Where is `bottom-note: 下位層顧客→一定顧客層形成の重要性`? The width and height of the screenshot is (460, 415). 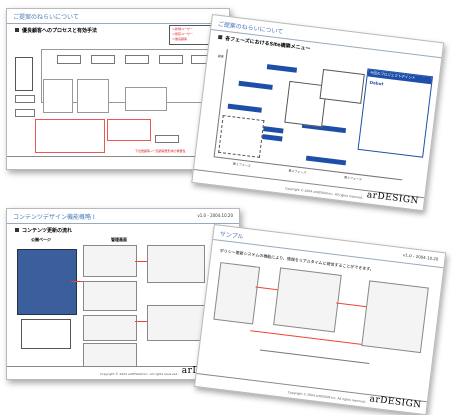 bottom-note: 下位層顧客→一定顧客層形成の重要性 is located at coordinates (160, 151).